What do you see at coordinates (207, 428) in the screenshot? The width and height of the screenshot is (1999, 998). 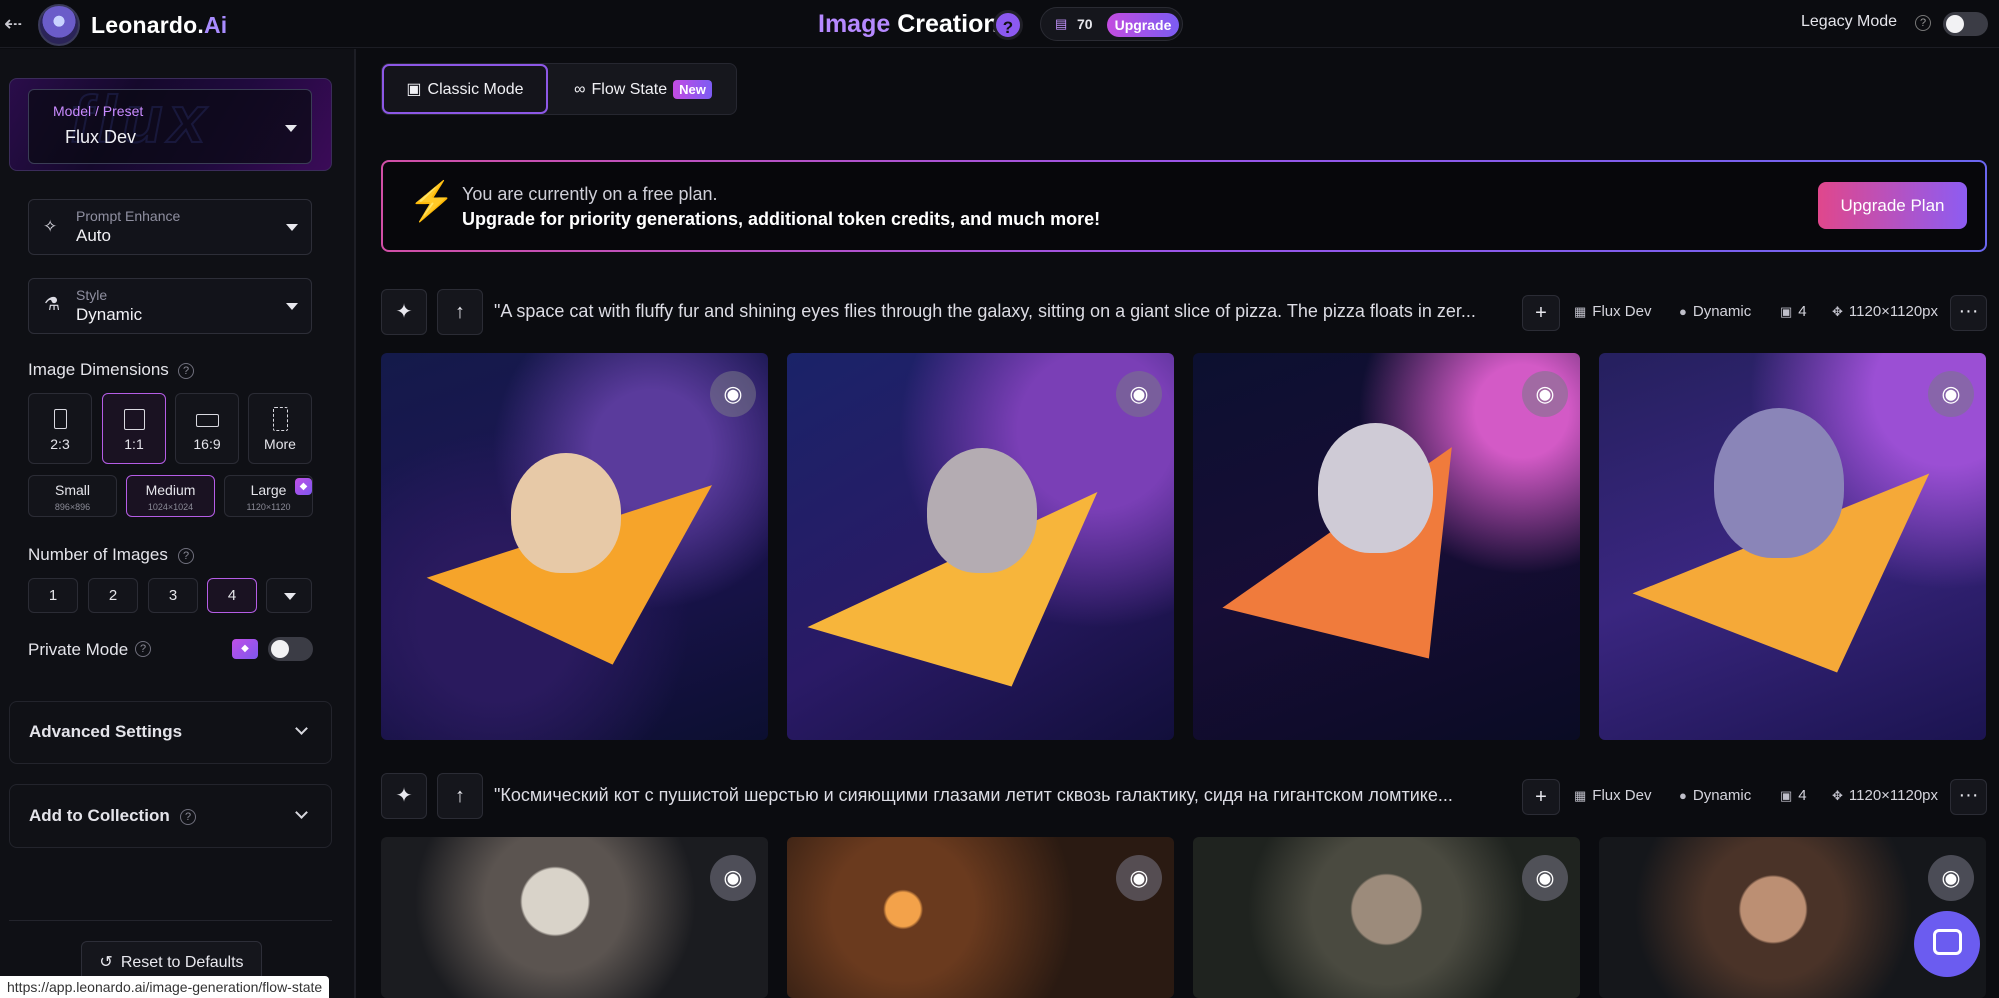 I see `ratio-16-9: 16:9` at bounding box center [207, 428].